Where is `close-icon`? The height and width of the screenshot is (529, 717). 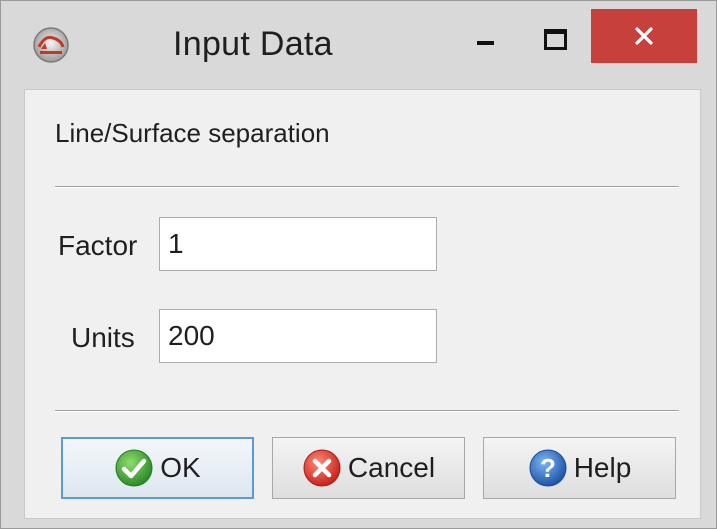
close-icon is located at coordinates (644, 36).